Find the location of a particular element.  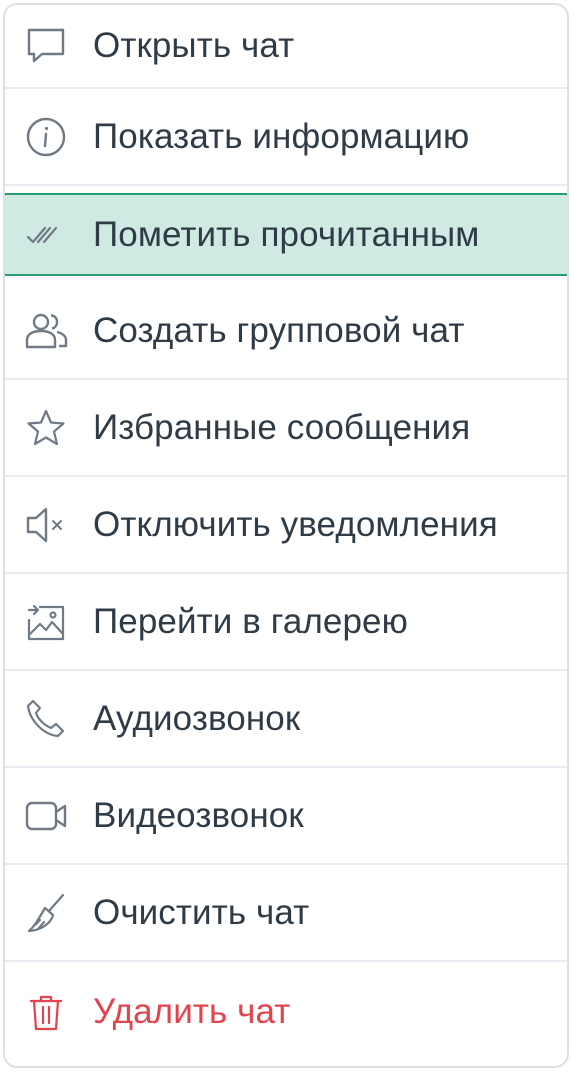

menu-item-delete-chat: Удалить чат is located at coordinates (286, 1012).